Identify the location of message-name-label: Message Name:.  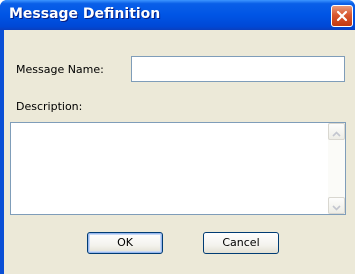
(60, 69).